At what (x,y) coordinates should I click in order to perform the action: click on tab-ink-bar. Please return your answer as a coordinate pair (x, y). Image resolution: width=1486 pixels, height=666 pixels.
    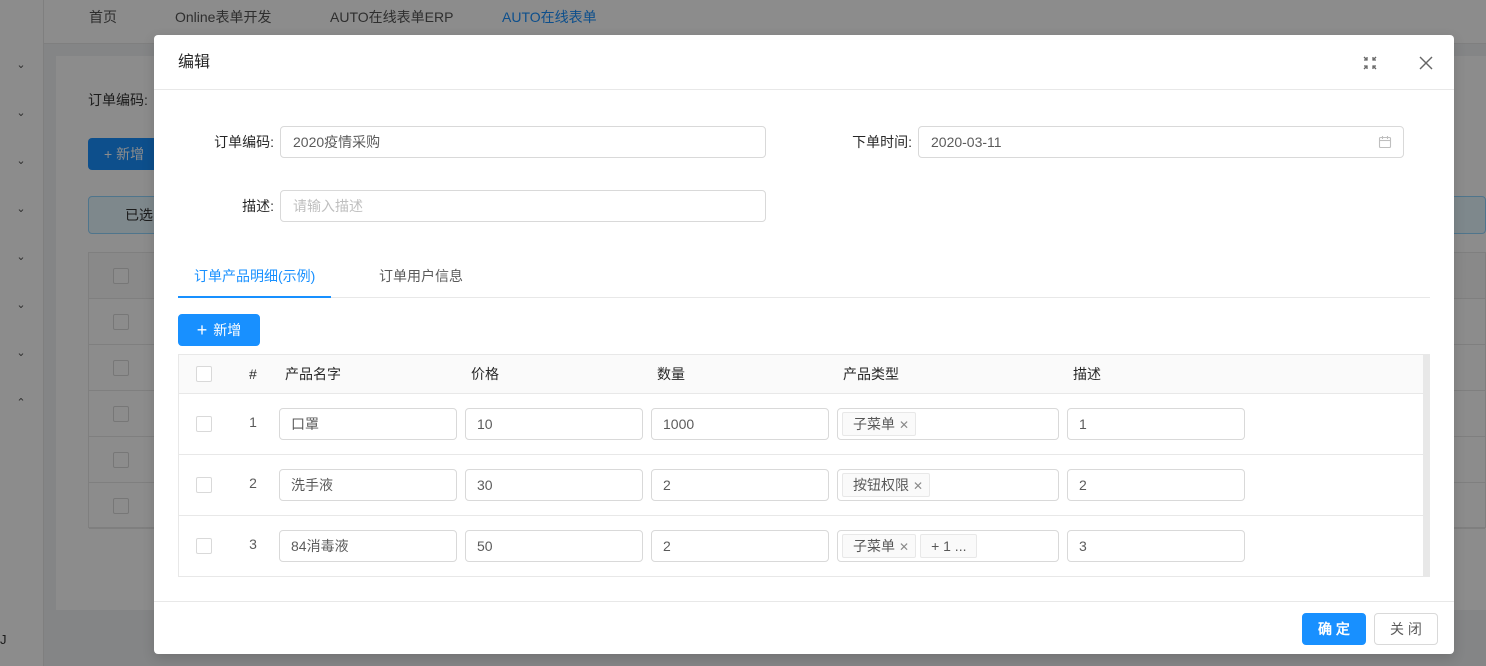
    Looking at the image, I should click on (254, 297).